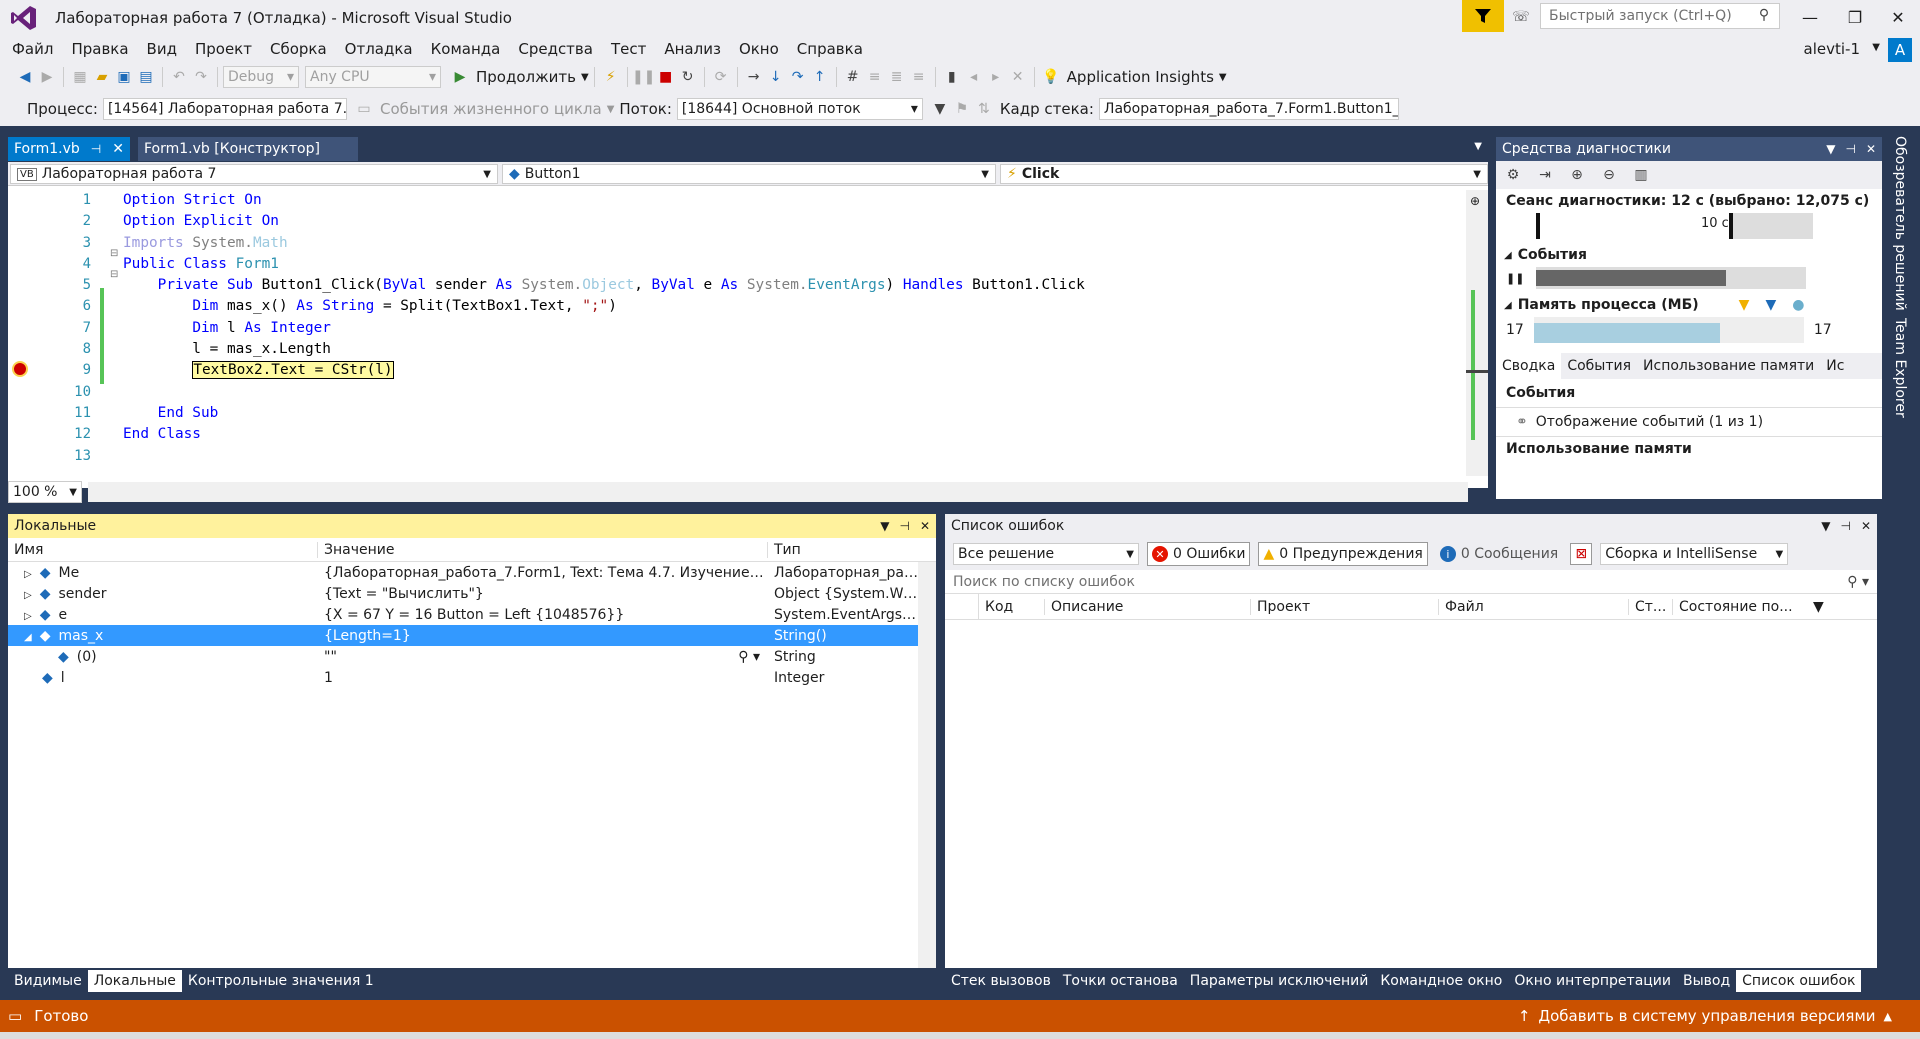 The width and height of the screenshot is (1920, 1039). What do you see at coordinates (1900, 368) in the screenshot?
I see `team-explorer-tab: Team Explorer` at bounding box center [1900, 368].